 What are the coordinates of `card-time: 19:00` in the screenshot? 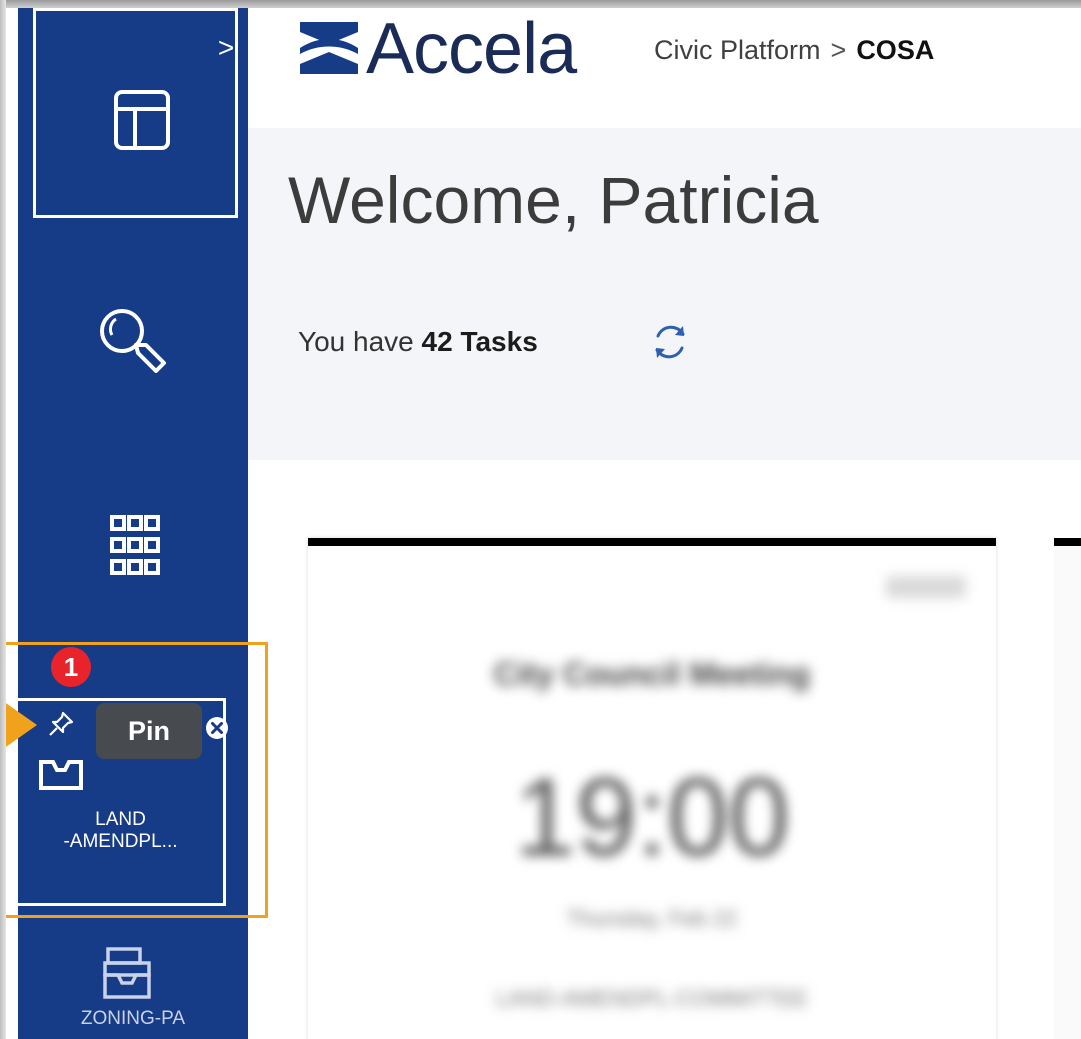 It's located at (652, 817).